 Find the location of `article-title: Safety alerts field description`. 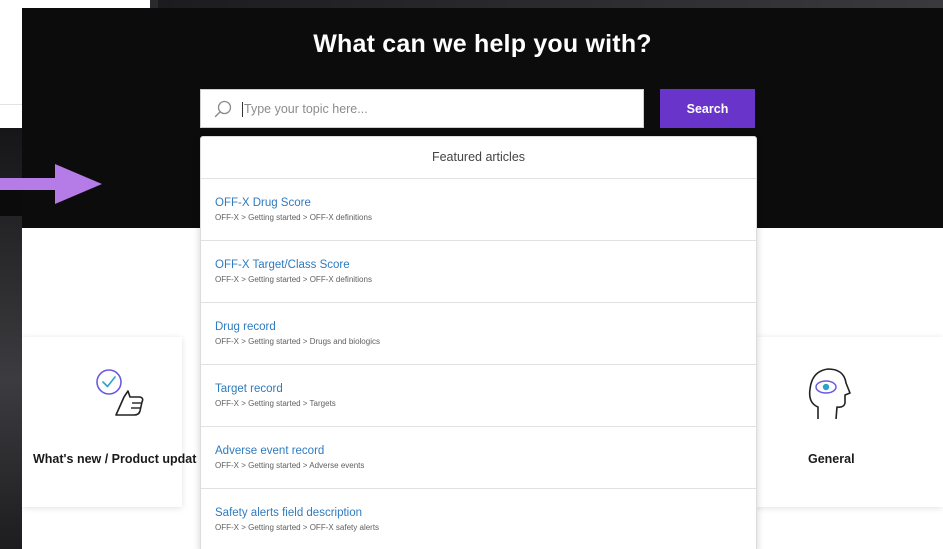

article-title: Safety alerts field description is located at coordinates (485, 513).